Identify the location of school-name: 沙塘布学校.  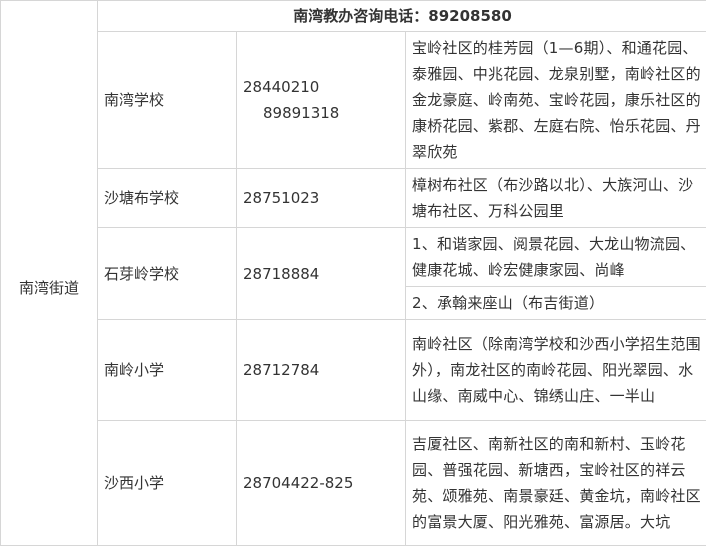
(167, 198).